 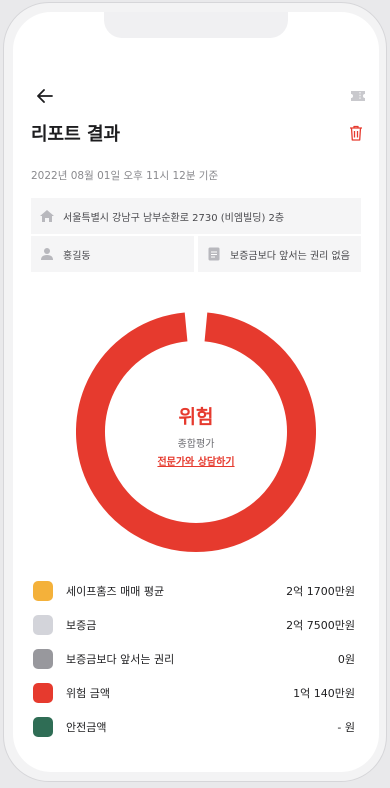 What do you see at coordinates (320, 591) in the screenshot?
I see `legend-value: 2억 1700만원` at bounding box center [320, 591].